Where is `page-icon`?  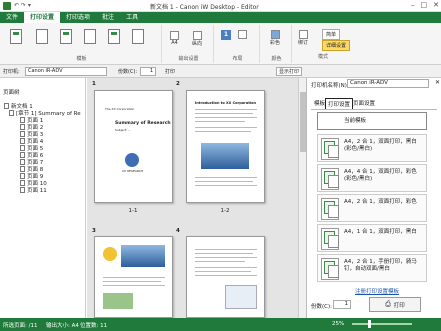
page-icon is located at coordinates (22, 190).